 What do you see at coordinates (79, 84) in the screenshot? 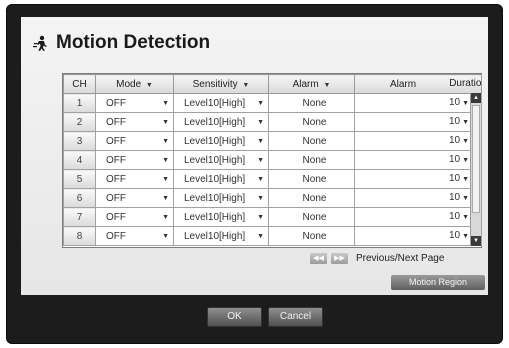
I see `header-ch: CH` at bounding box center [79, 84].